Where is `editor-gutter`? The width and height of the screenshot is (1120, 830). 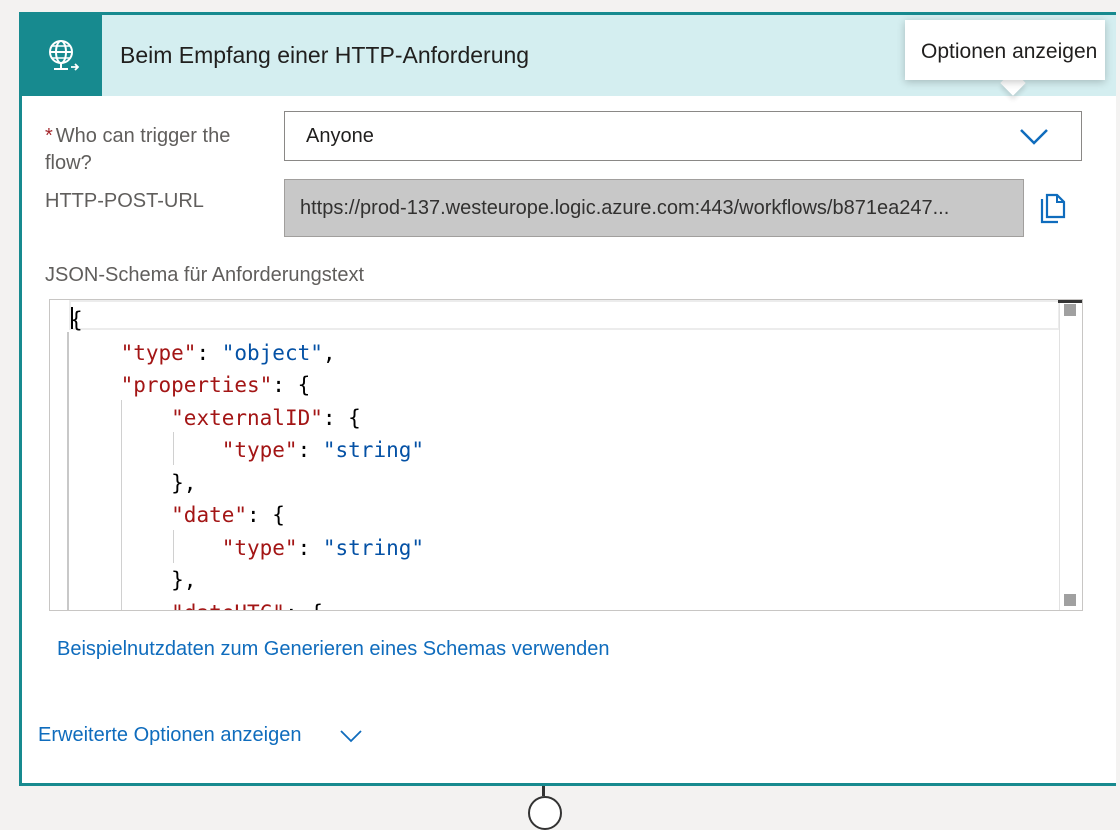
editor-gutter is located at coordinates (68, 471).